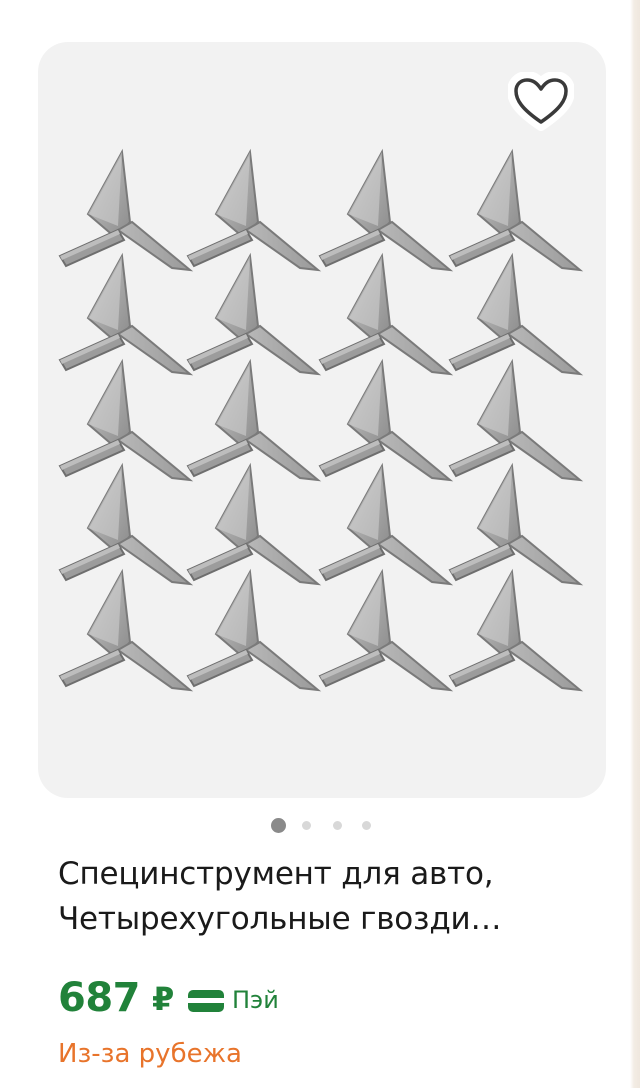 This screenshot has width=640, height=1088. Describe the element at coordinates (635, 544) in the screenshot. I see `next-card-edge` at that location.